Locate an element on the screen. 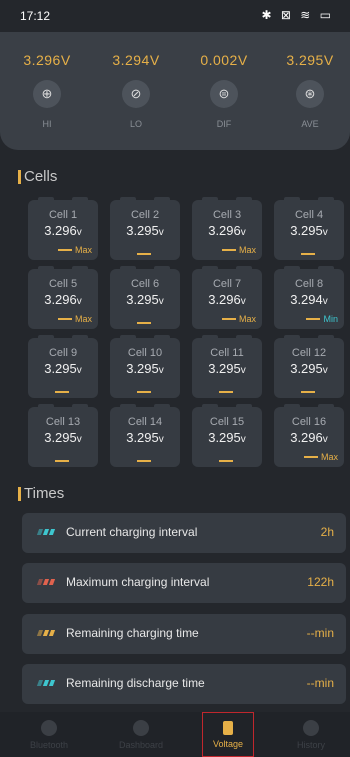  cell-card: Cell 8 3.294v Min is located at coordinates (309, 297).